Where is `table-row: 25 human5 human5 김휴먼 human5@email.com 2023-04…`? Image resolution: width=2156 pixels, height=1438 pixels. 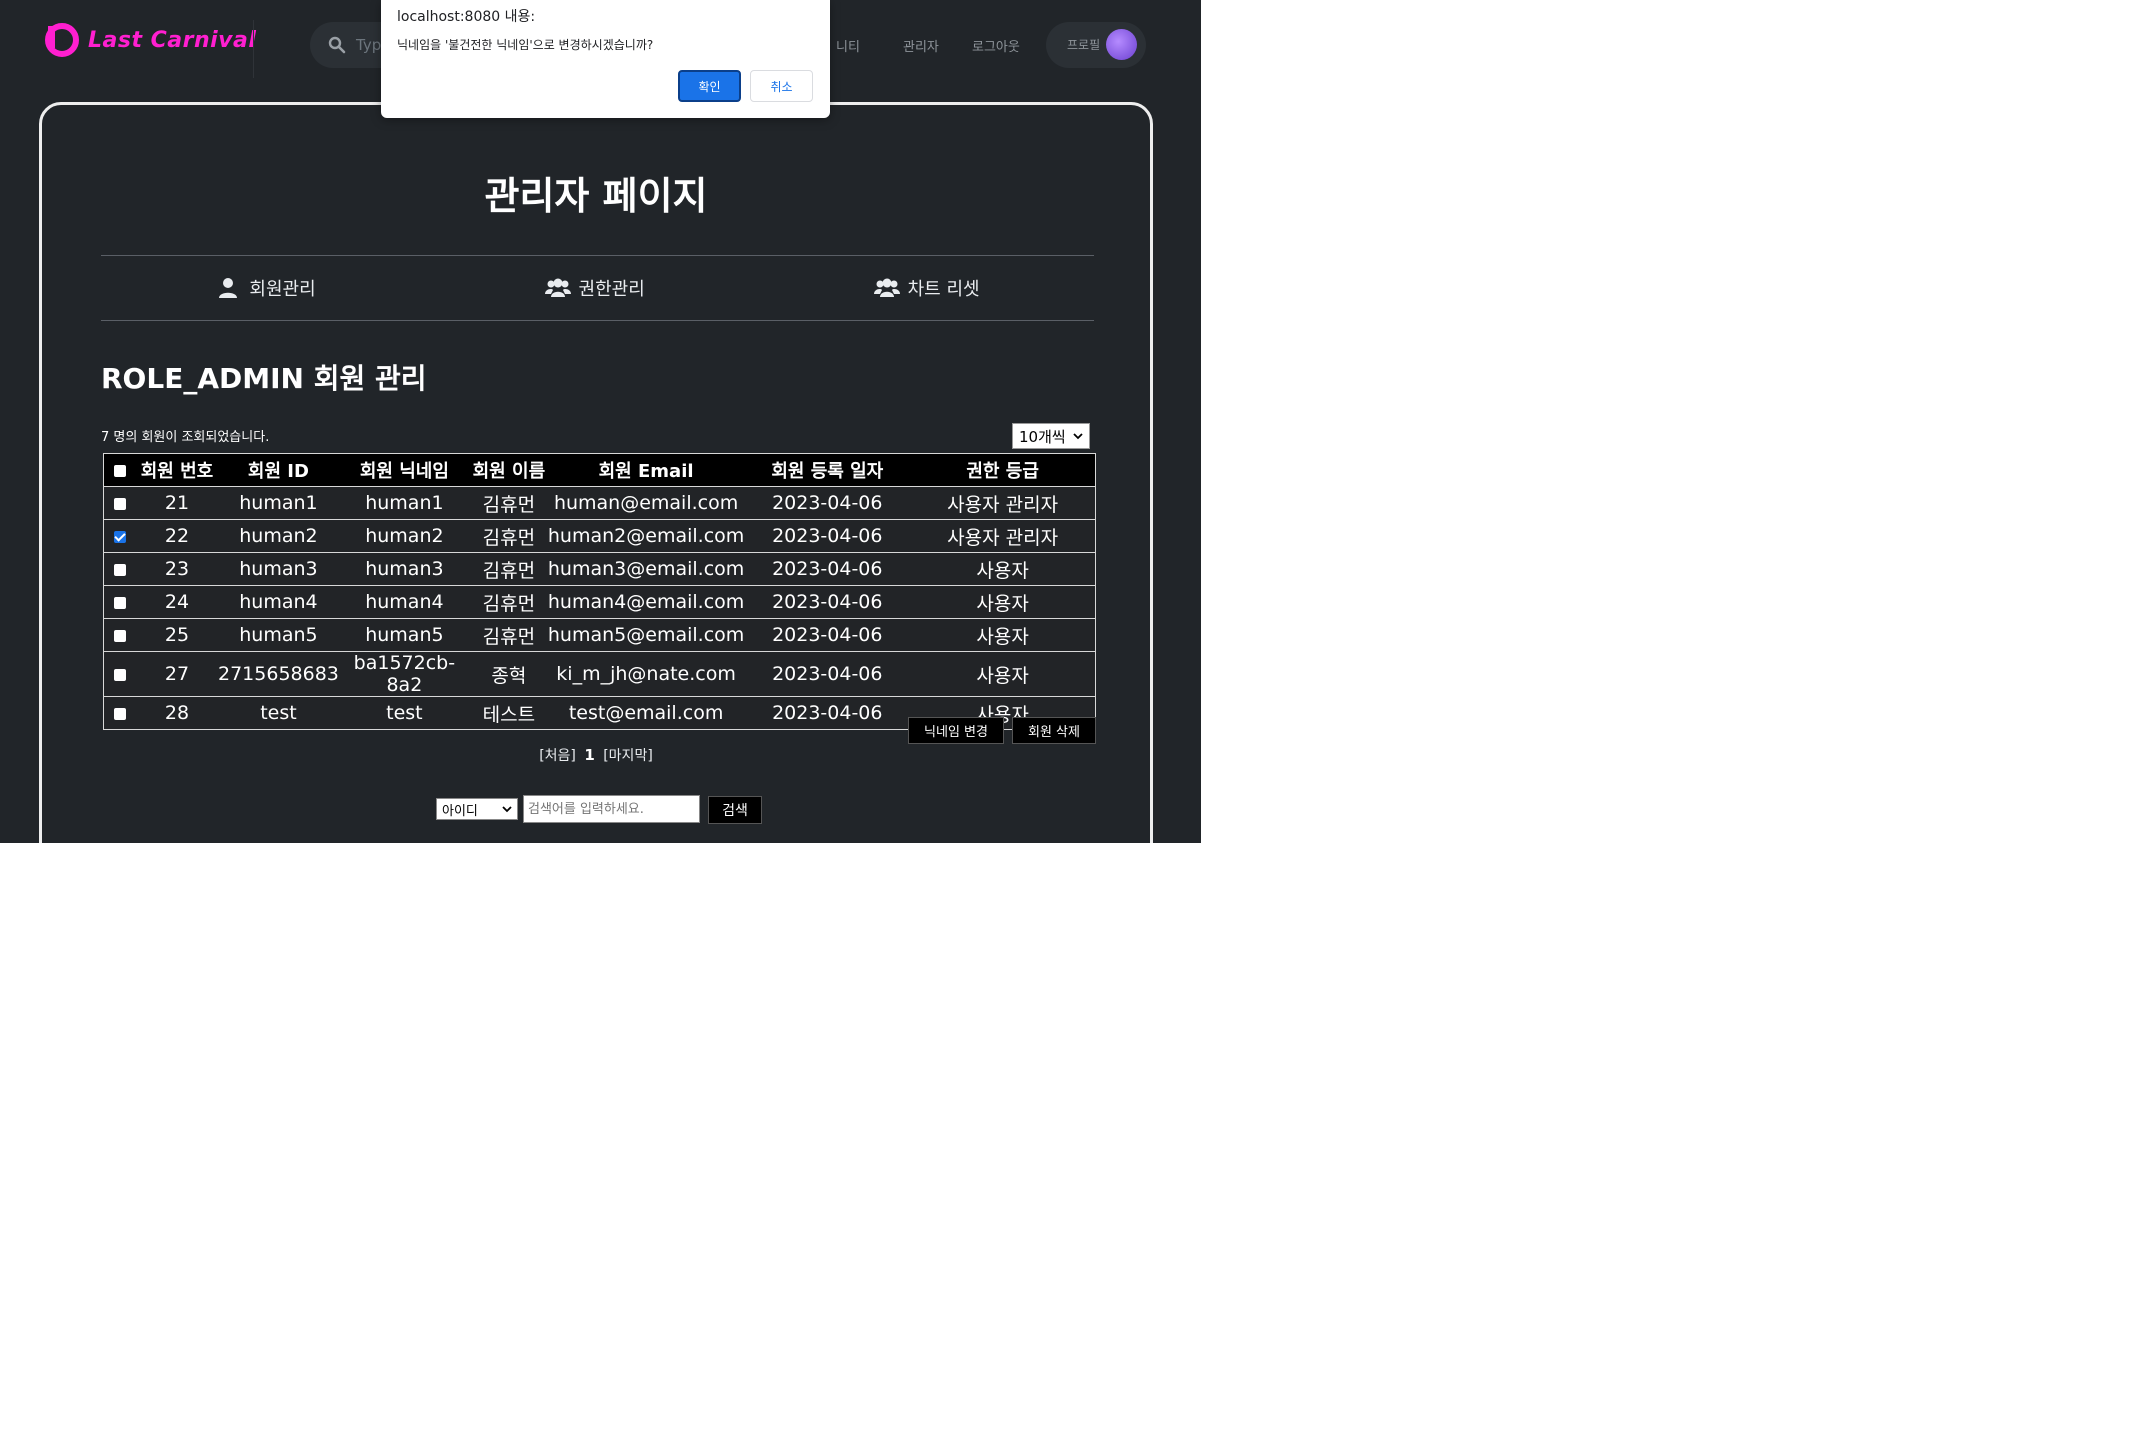 table-row: 25 human5 human5 김휴먼 human5@email.com 2023-04… is located at coordinates (600, 635).